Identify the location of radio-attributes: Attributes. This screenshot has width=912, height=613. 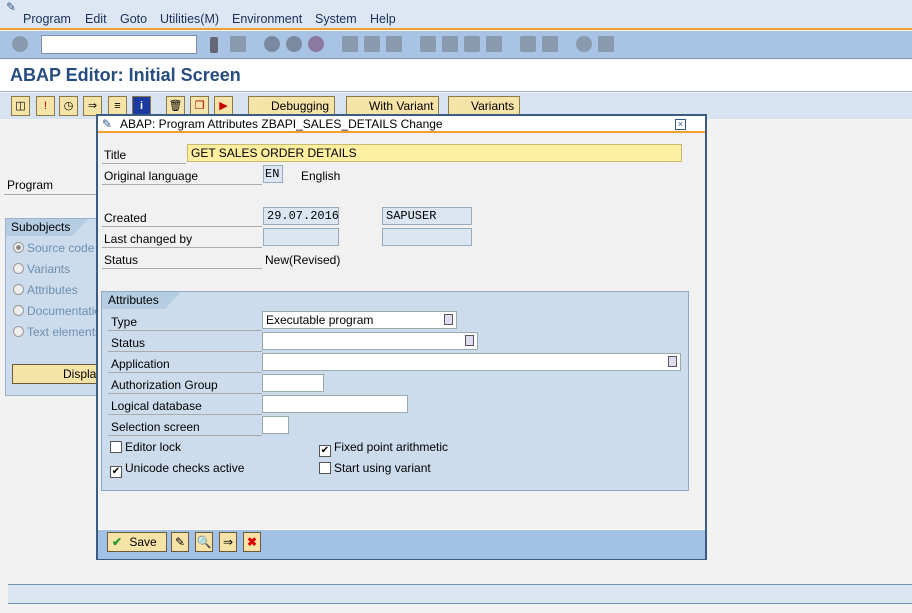
(45, 290).